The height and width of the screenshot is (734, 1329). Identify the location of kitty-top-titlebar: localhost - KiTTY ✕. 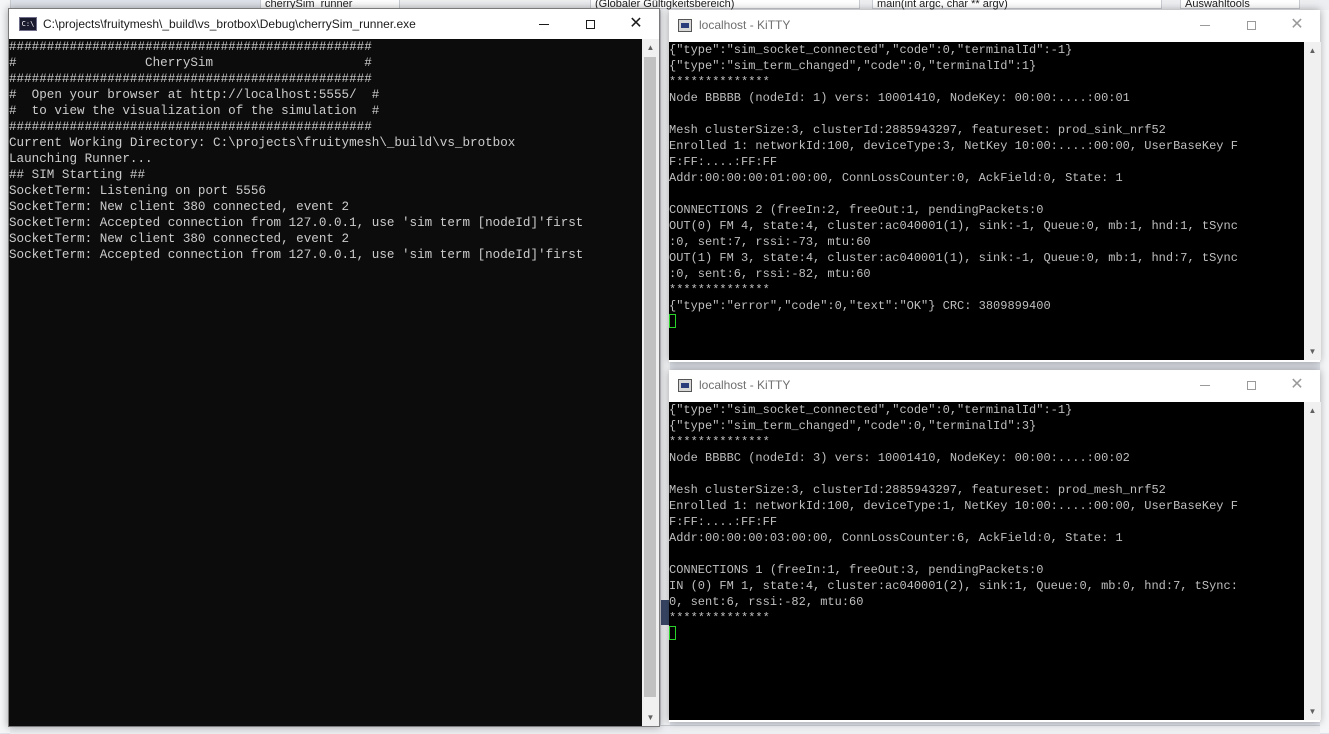
(994, 25).